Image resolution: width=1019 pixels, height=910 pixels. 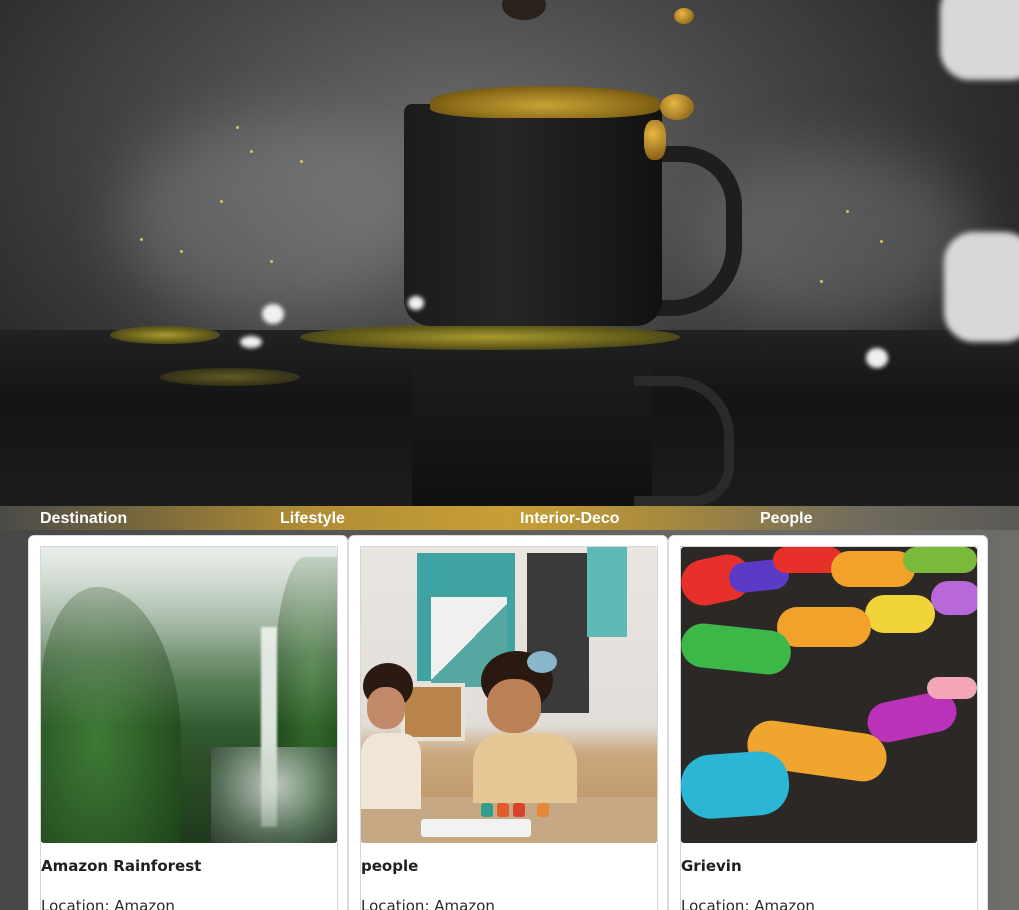 I want to click on category-lifestyle: Lifestyle, so click(x=312, y=519).